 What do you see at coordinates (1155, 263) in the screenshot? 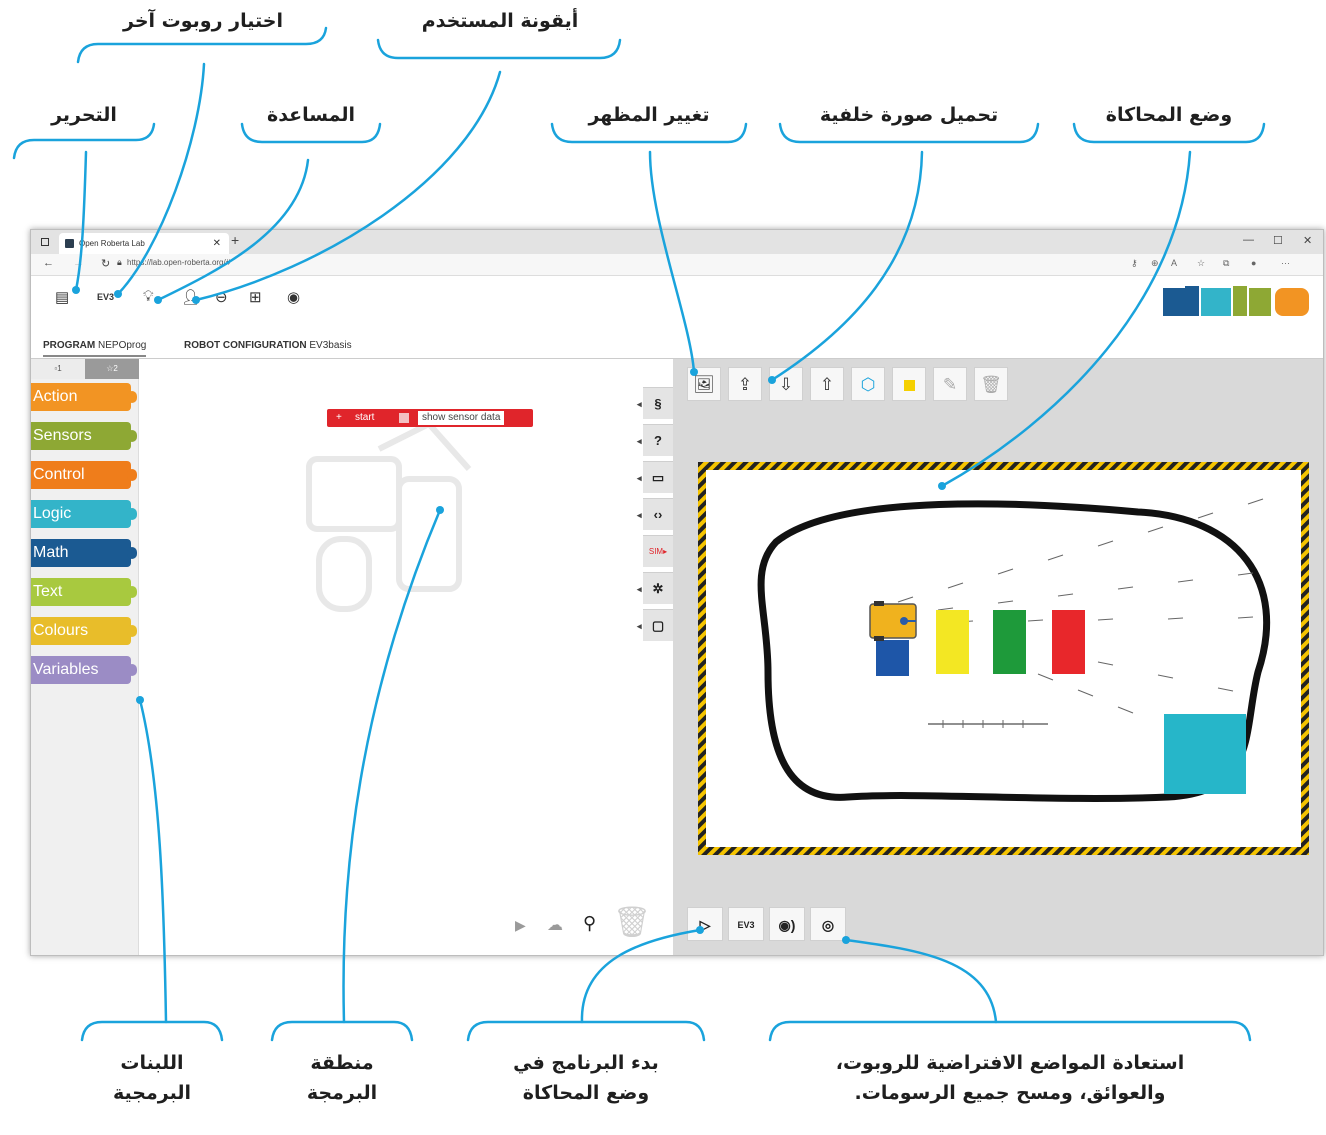
I see `zoom-icon: ⊕` at bounding box center [1155, 263].